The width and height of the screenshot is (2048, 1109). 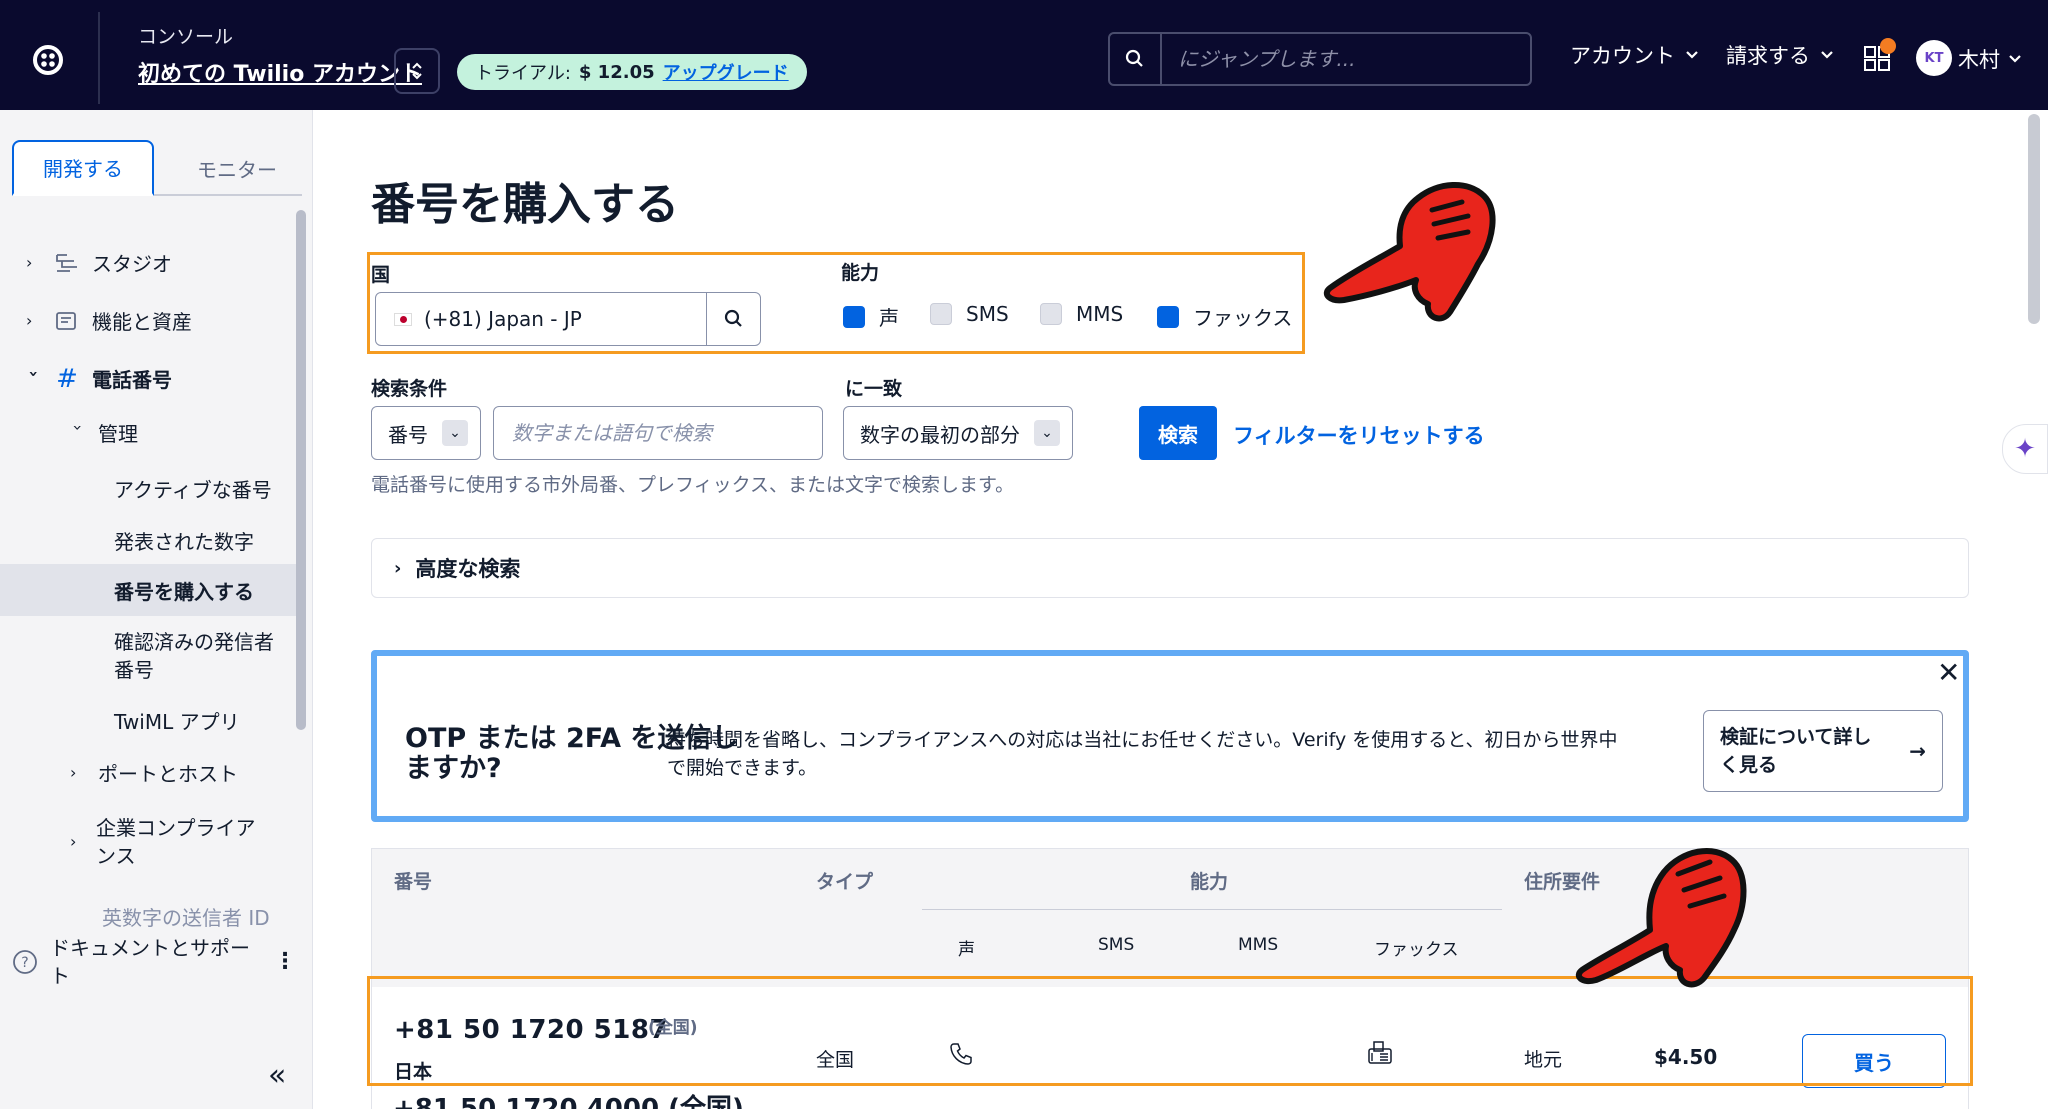 I want to click on upgrade-link: アップグレード, so click(x=726, y=72).